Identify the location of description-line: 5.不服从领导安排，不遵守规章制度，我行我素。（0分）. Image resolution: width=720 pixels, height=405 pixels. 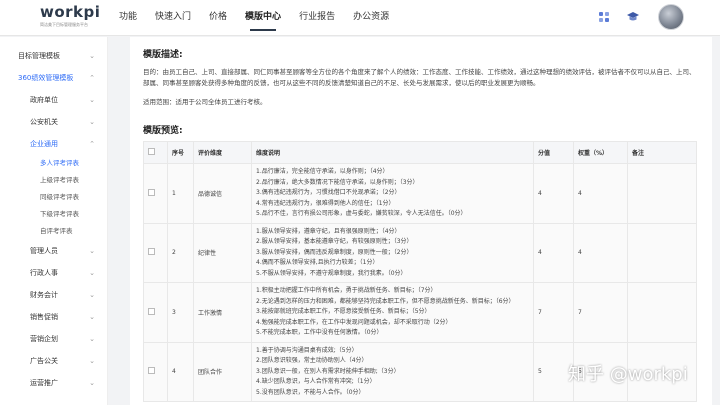
(331, 273).